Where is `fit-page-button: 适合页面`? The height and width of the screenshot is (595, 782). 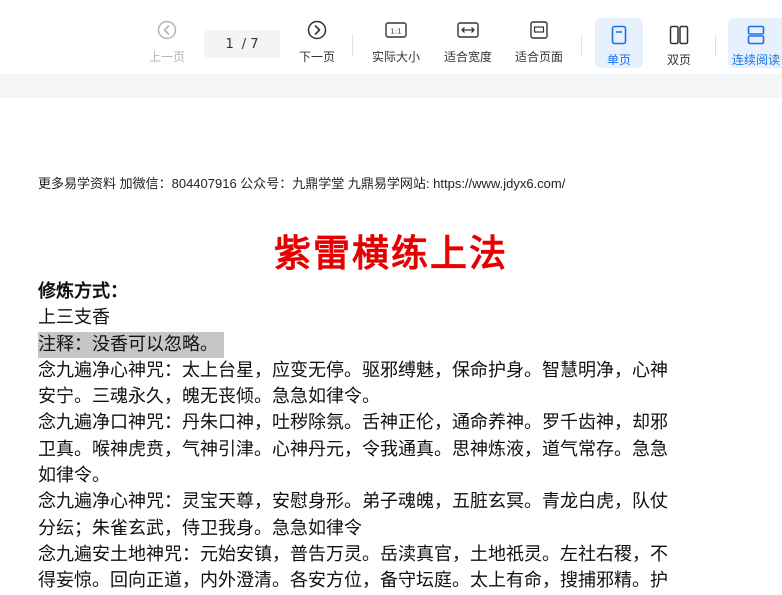 fit-page-button: 适合页面 is located at coordinates (539, 43).